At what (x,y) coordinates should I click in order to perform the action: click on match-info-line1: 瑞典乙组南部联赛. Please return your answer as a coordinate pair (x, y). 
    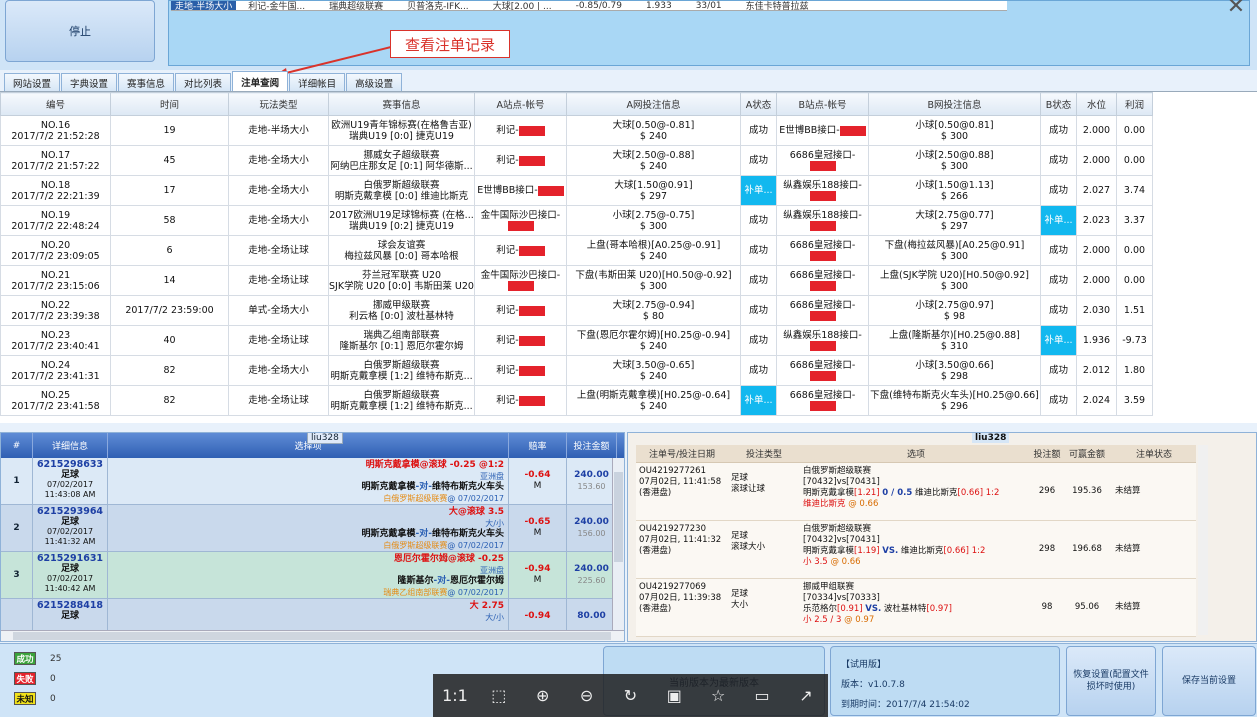
    Looking at the image, I should click on (401, 335).